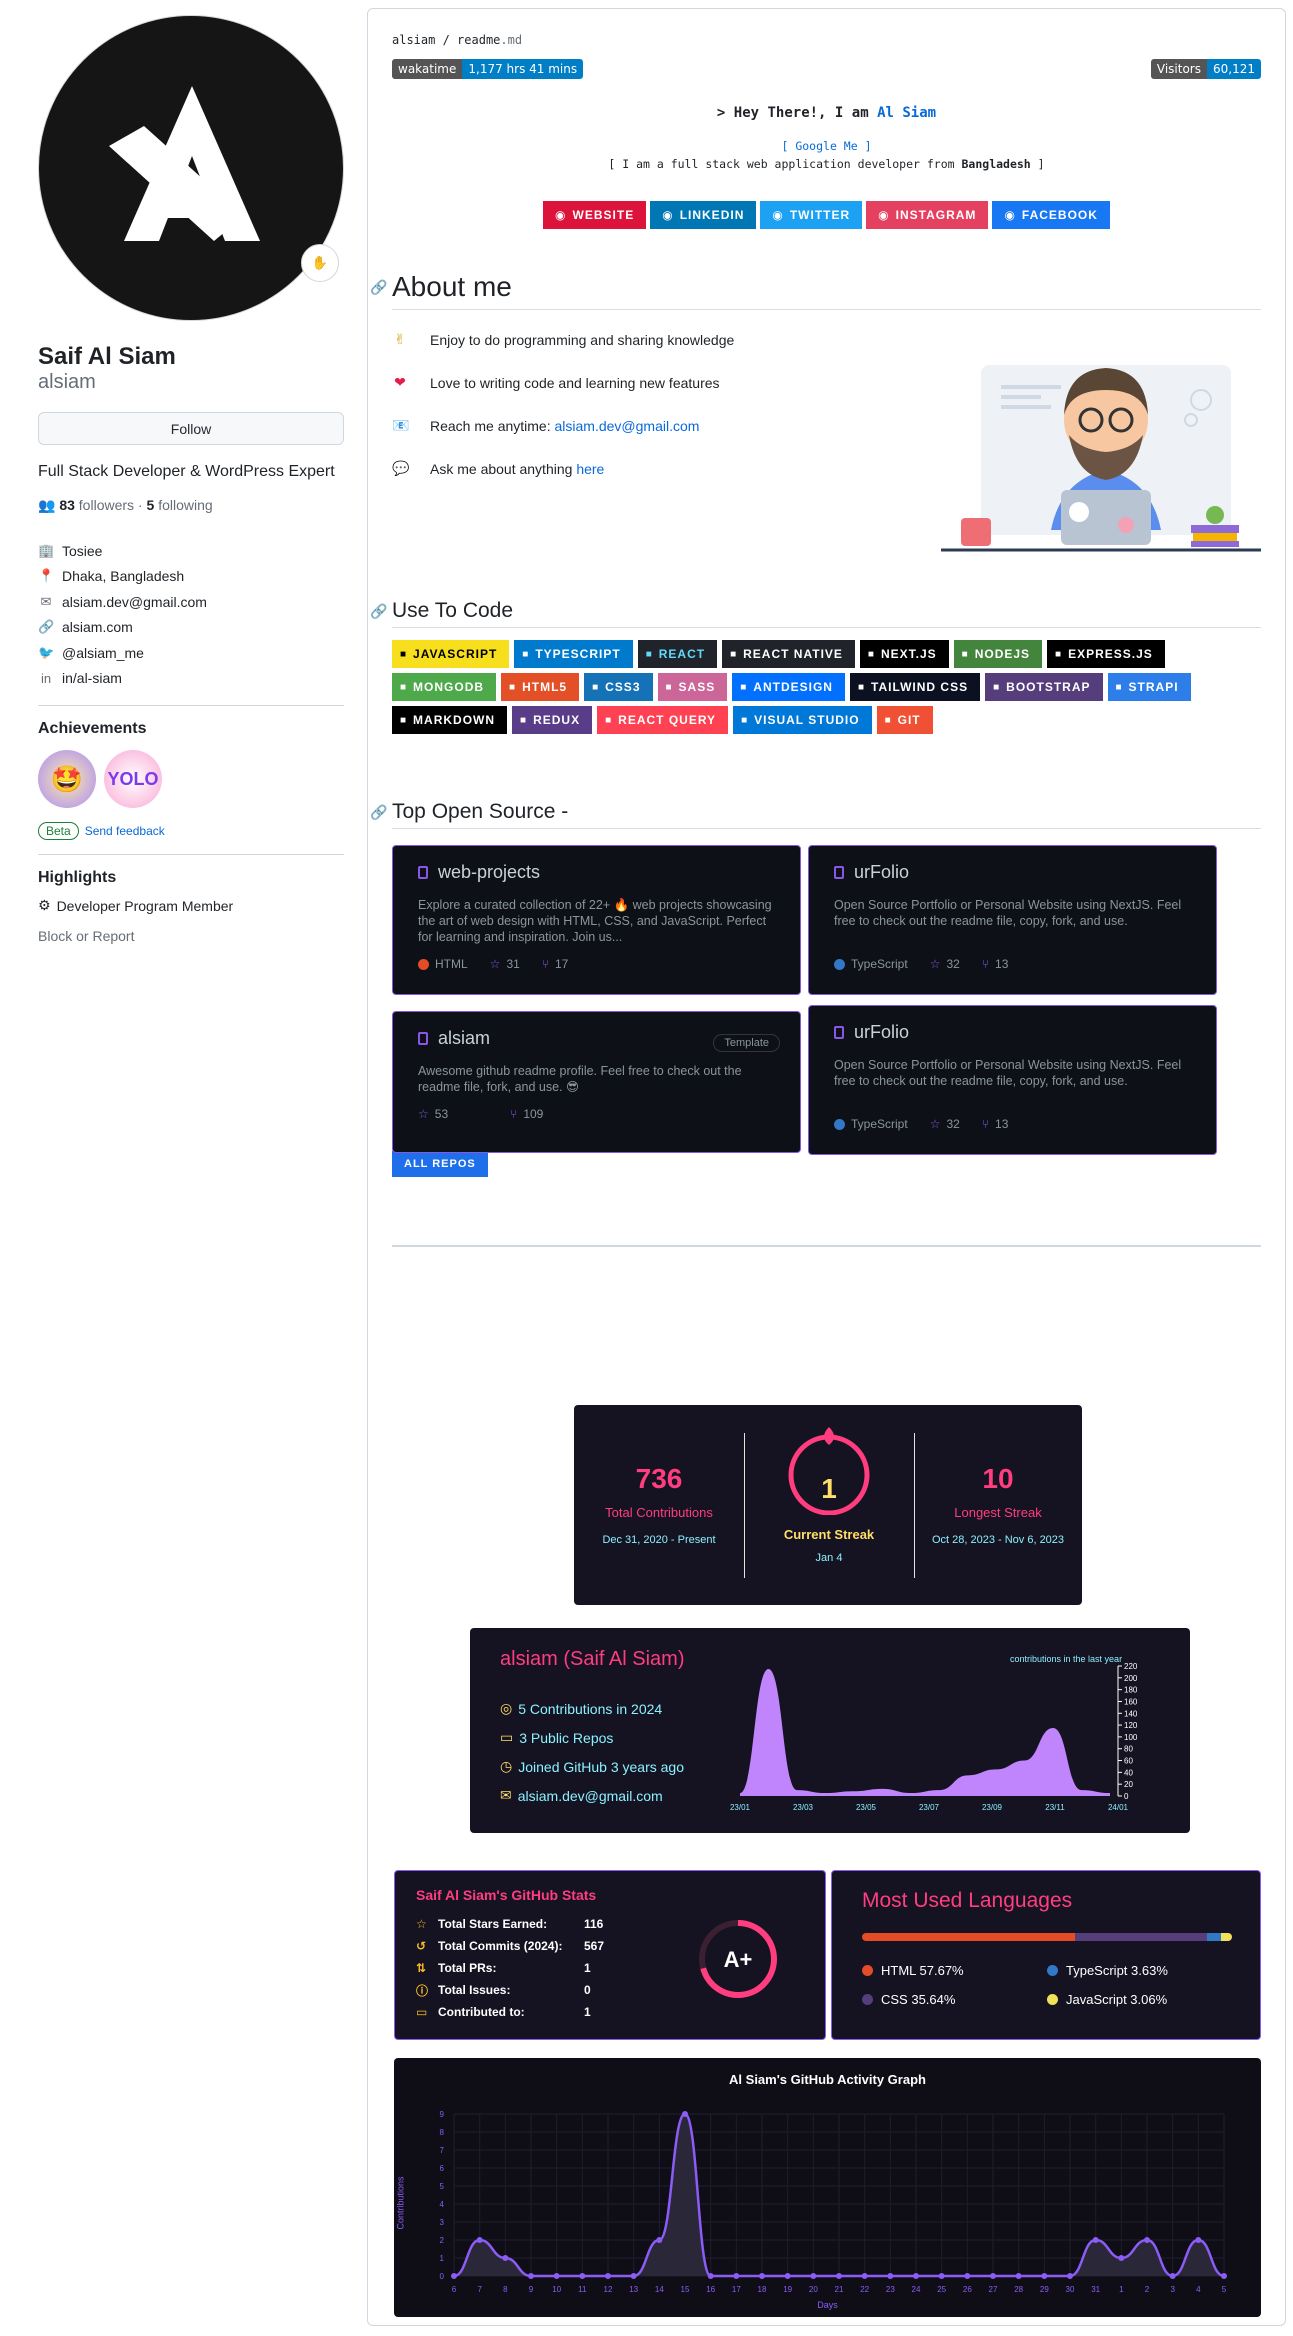  Describe the element at coordinates (46, 627) in the screenshot. I see `link-icon: 🔗` at that location.